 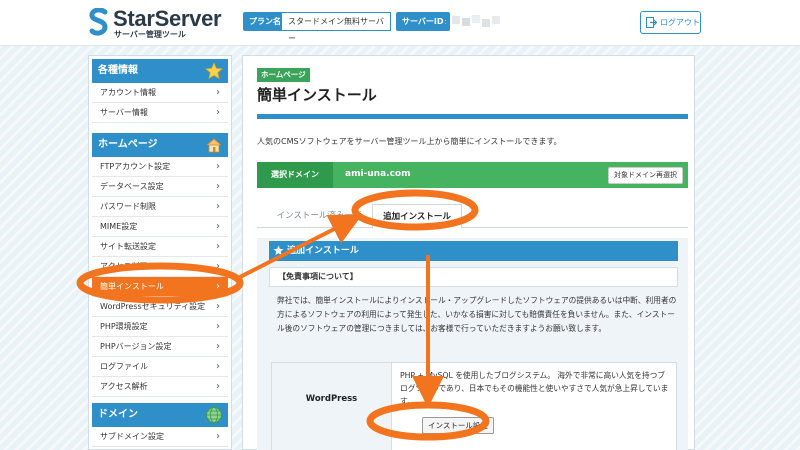 I want to click on domain-reselect-button: 対象ドメイン再選択, so click(x=645, y=175).